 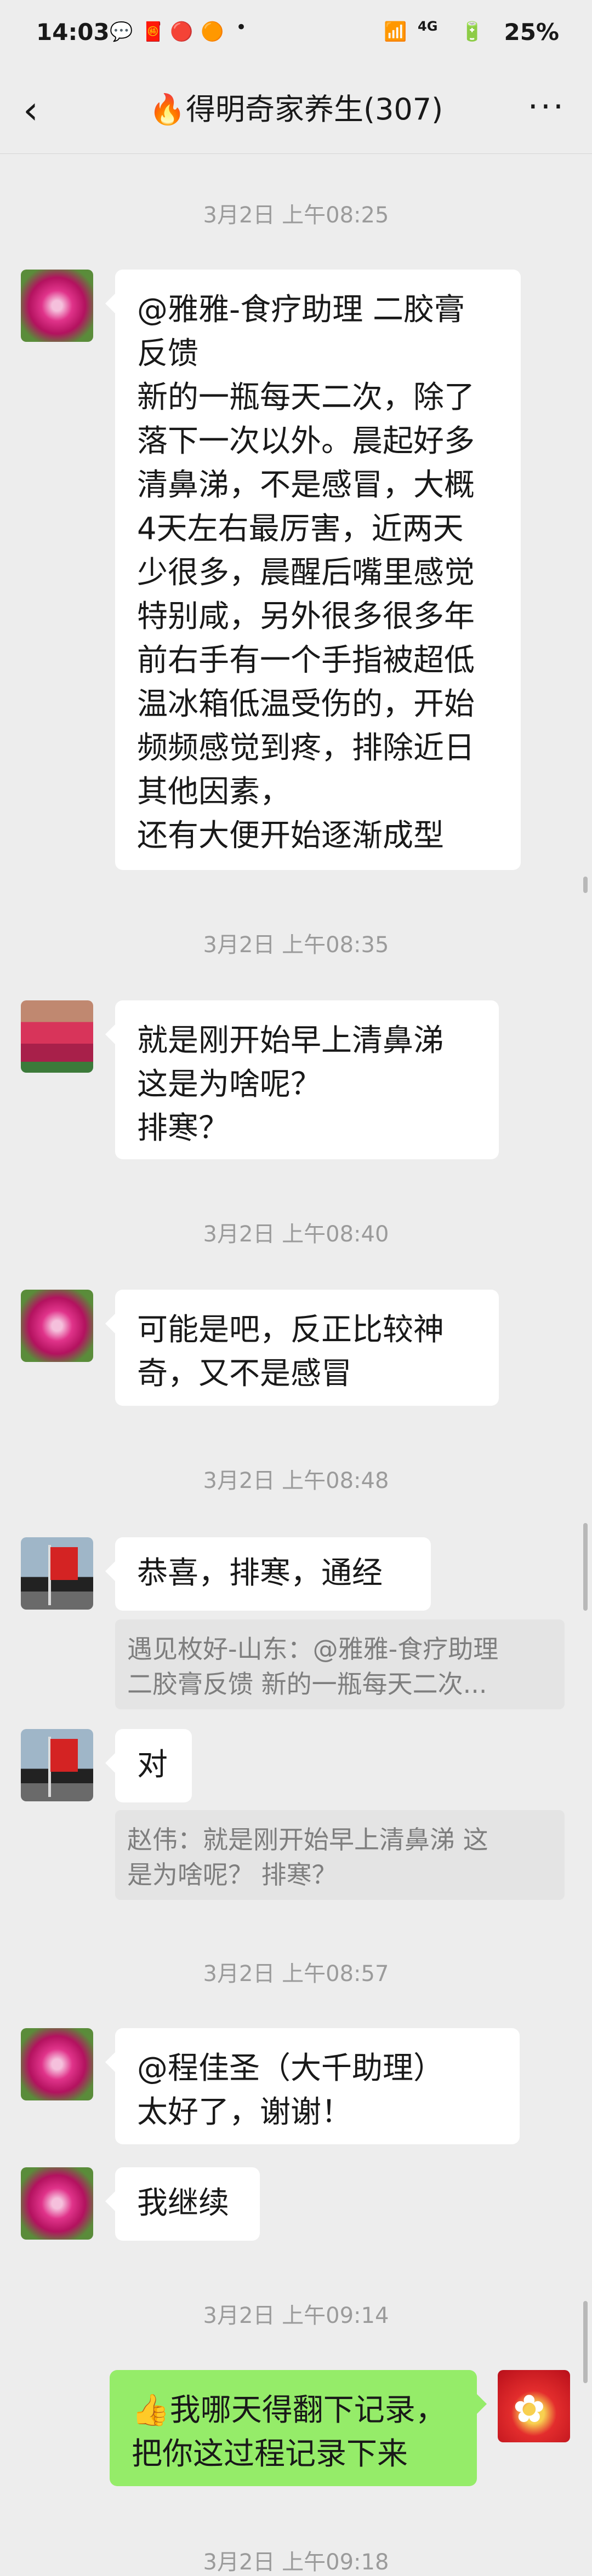 I want to click on timestamp: 3月2日 上午08:25, so click(x=296, y=215).